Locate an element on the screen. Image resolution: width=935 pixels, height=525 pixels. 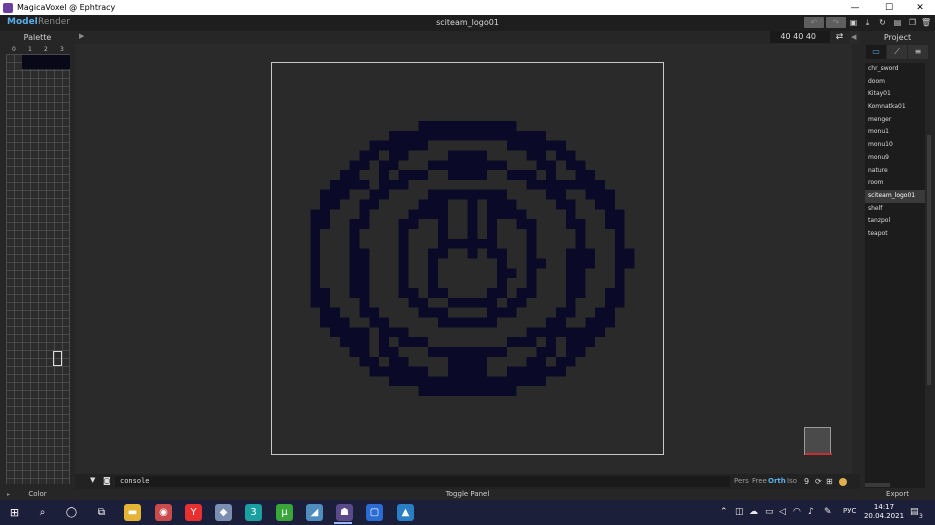
collapse-left-icon: ▶ is located at coordinates (81, 36).